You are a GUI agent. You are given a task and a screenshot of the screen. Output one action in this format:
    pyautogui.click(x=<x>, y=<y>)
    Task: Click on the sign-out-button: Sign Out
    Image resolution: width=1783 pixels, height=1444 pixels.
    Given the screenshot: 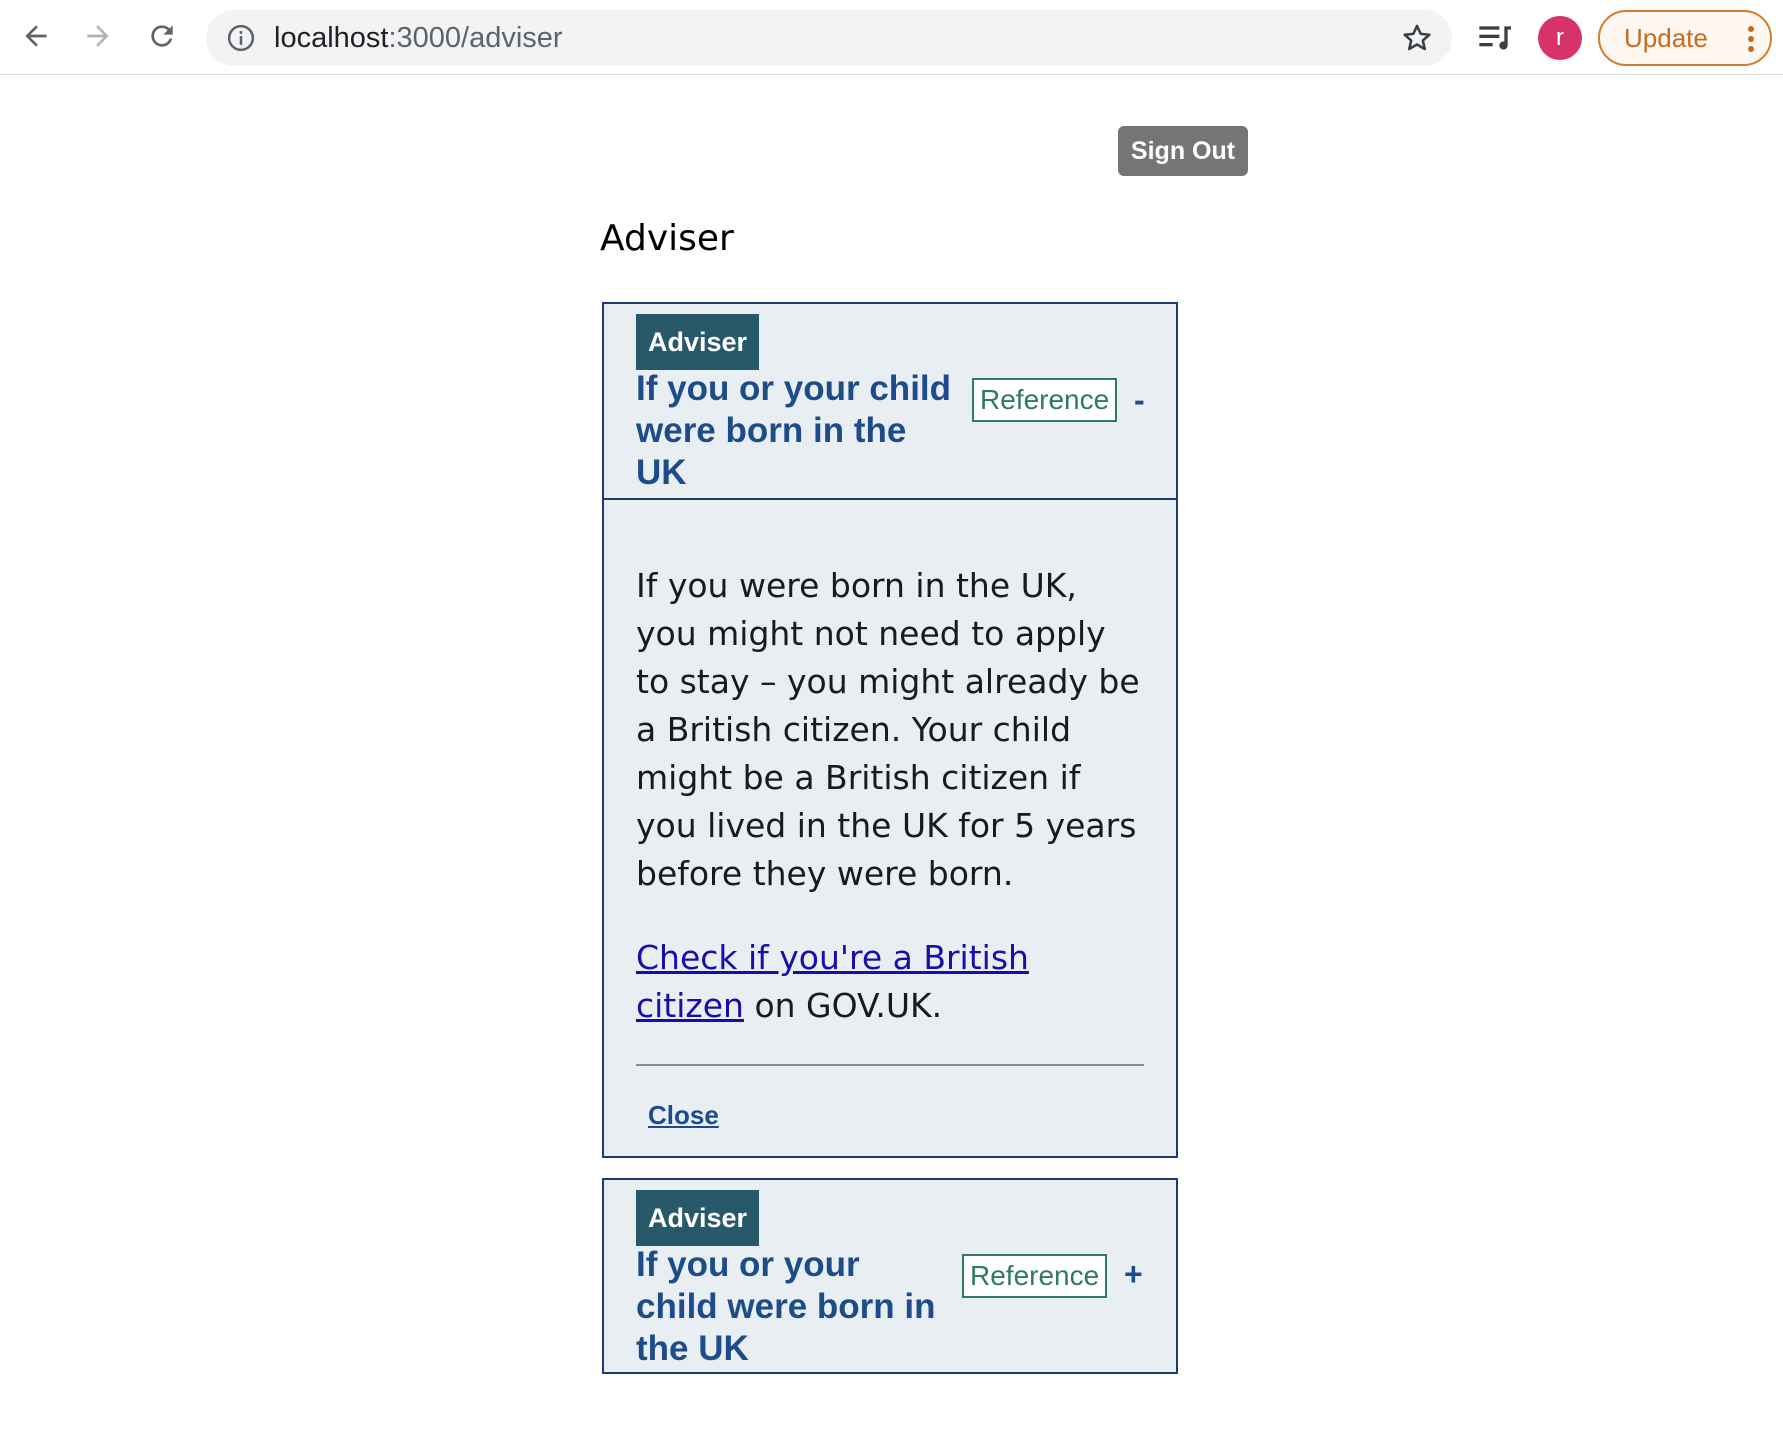 What is the action you would take?
    pyautogui.click(x=1183, y=151)
    